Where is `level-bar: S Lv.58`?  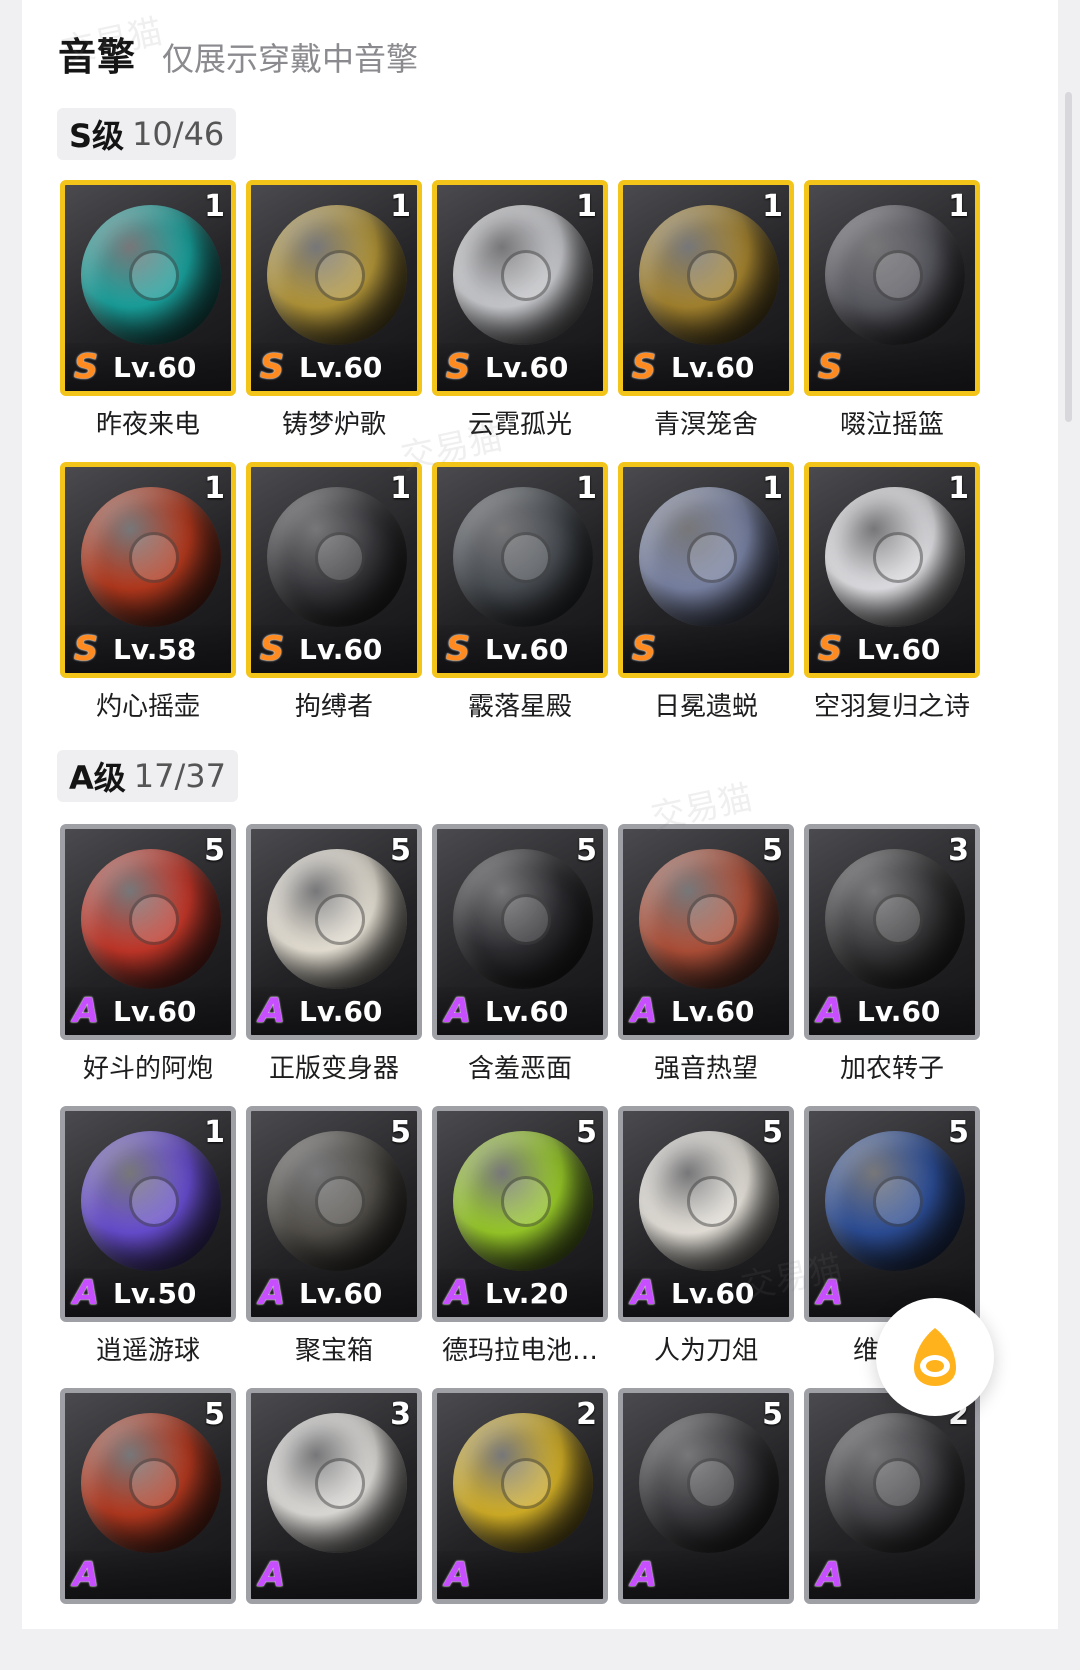 level-bar: S Lv.58 is located at coordinates (148, 649).